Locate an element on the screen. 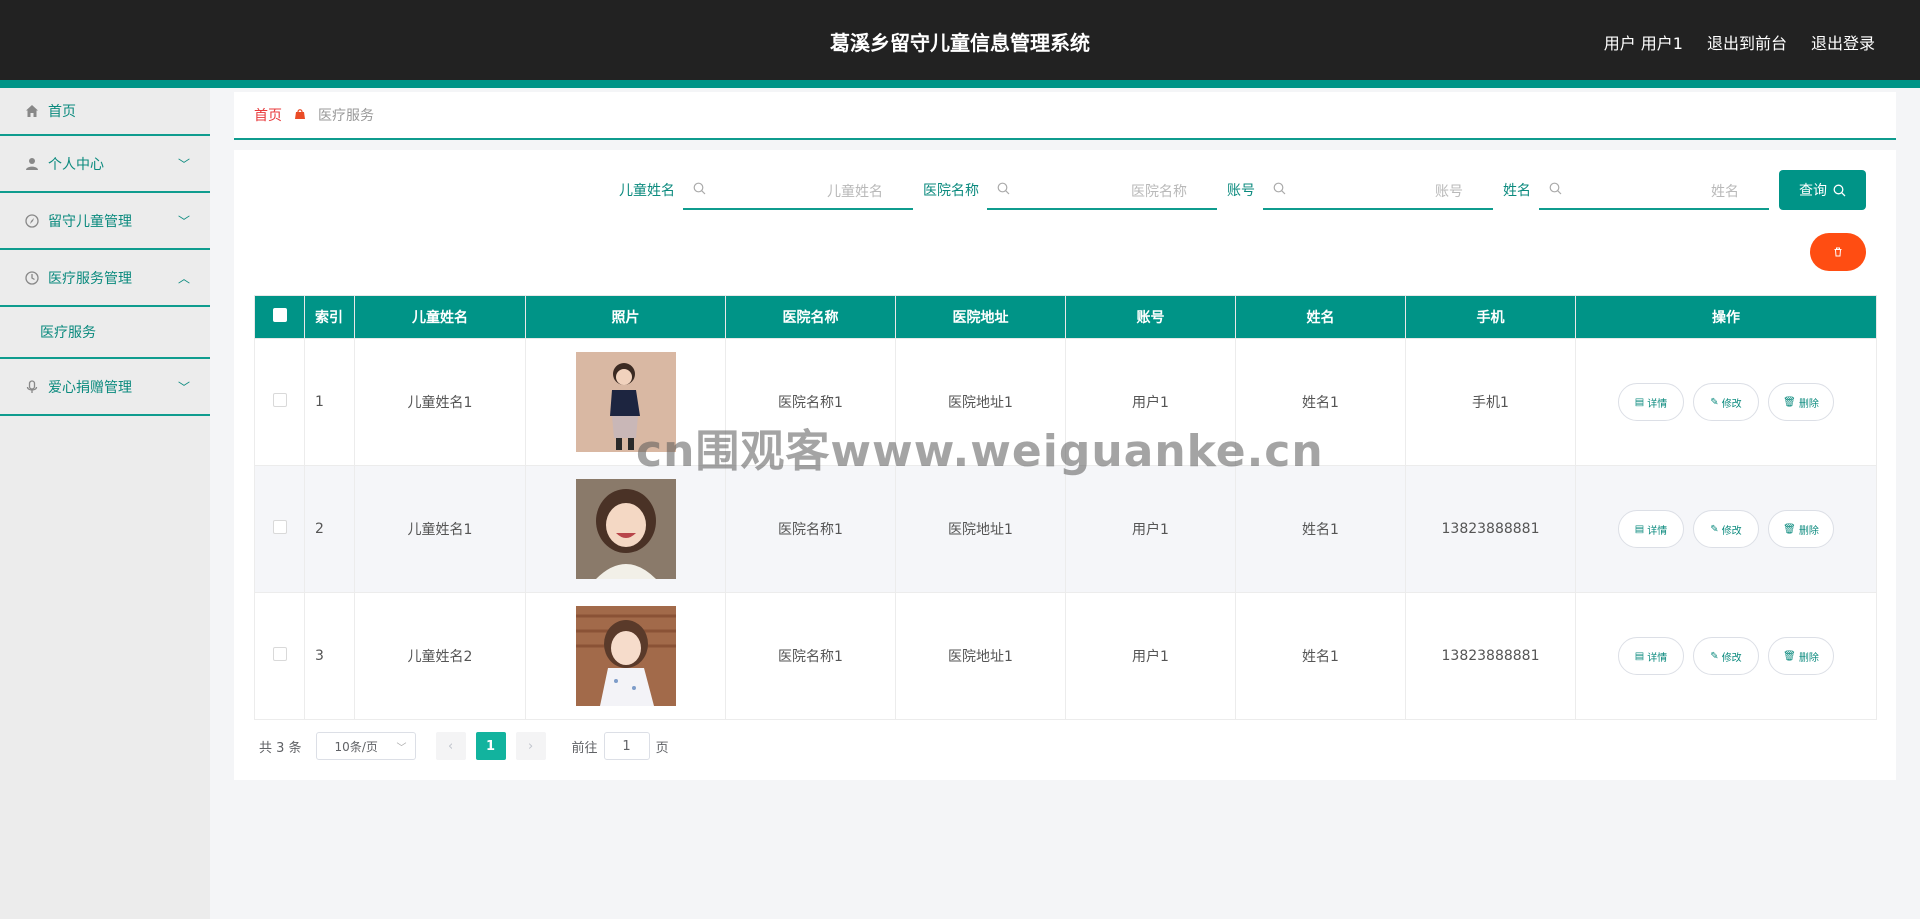  sidebar-item-children: 留守儿童管理 ﹀ is located at coordinates (105, 221).